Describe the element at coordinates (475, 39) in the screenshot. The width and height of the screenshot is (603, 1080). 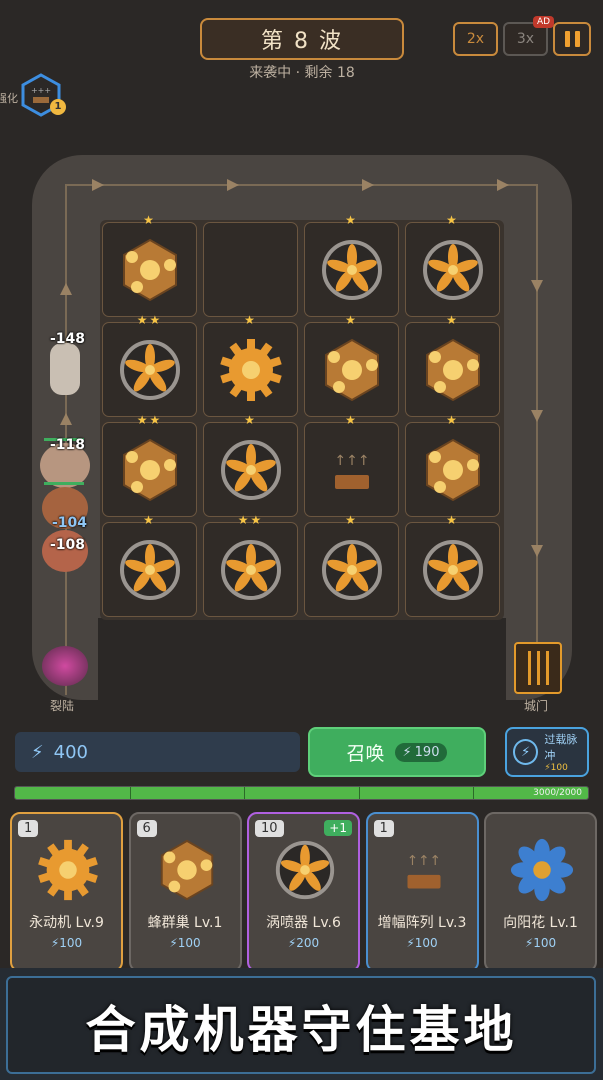
I see `speed-2x-button: 2x` at that location.